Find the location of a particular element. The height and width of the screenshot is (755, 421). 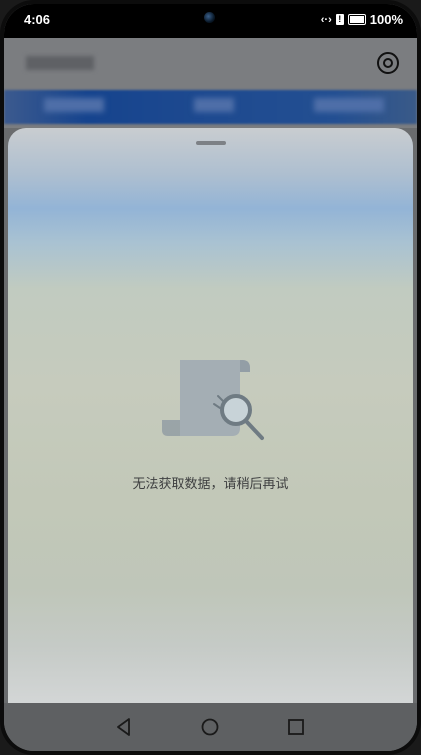

navigation-bar is located at coordinates (210, 727).